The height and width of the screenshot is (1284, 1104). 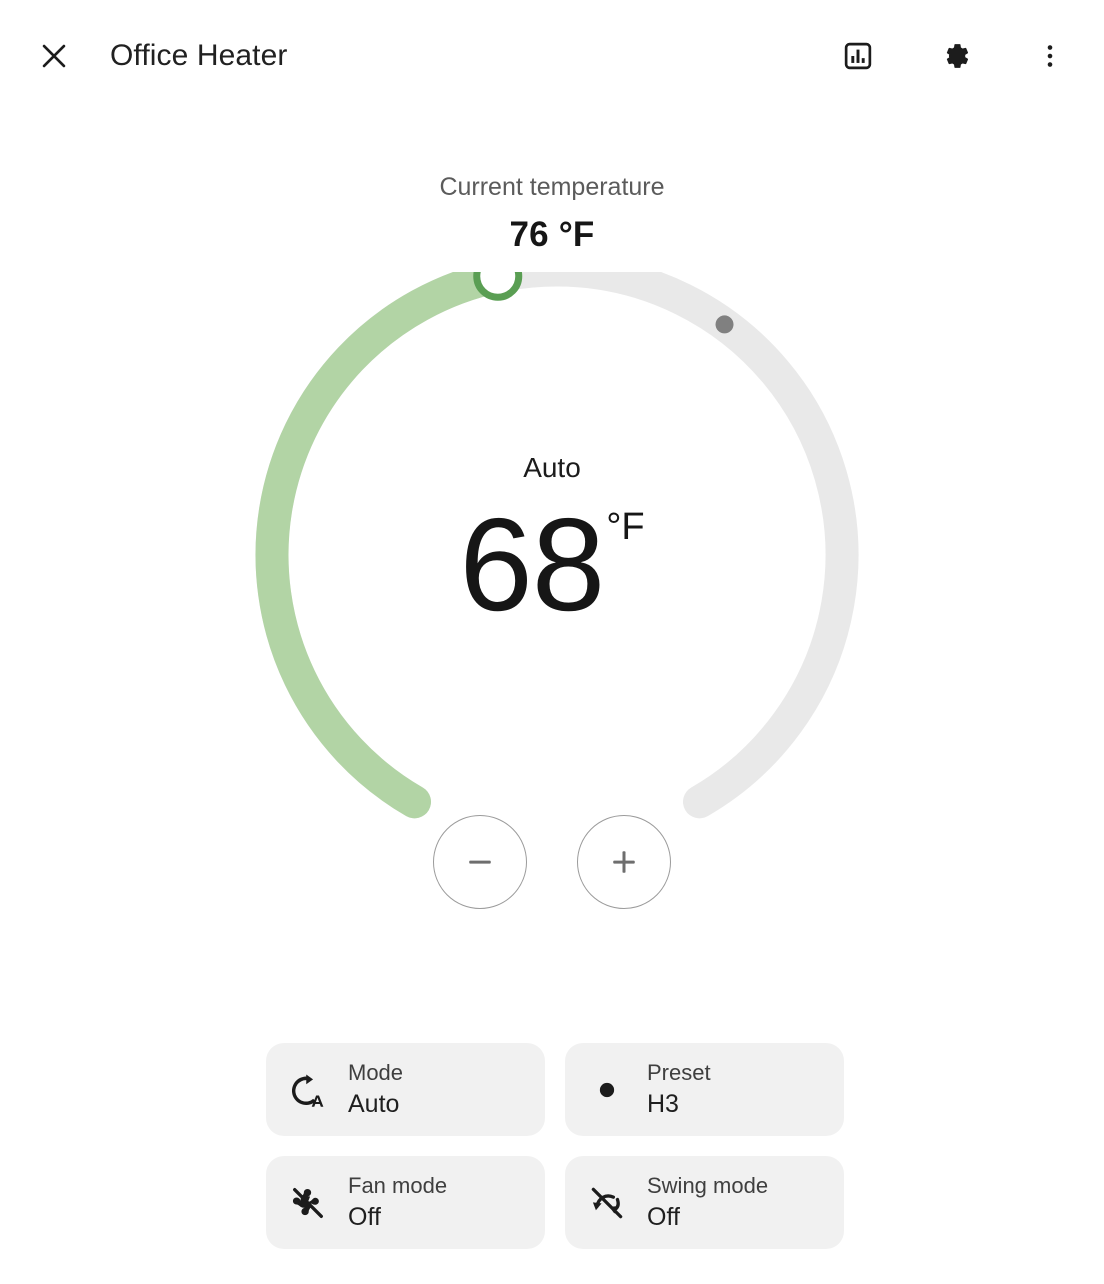 What do you see at coordinates (607, 1090) in the screenshot?
I see `circle-dot-icon` at bounding box center [607, 1090].